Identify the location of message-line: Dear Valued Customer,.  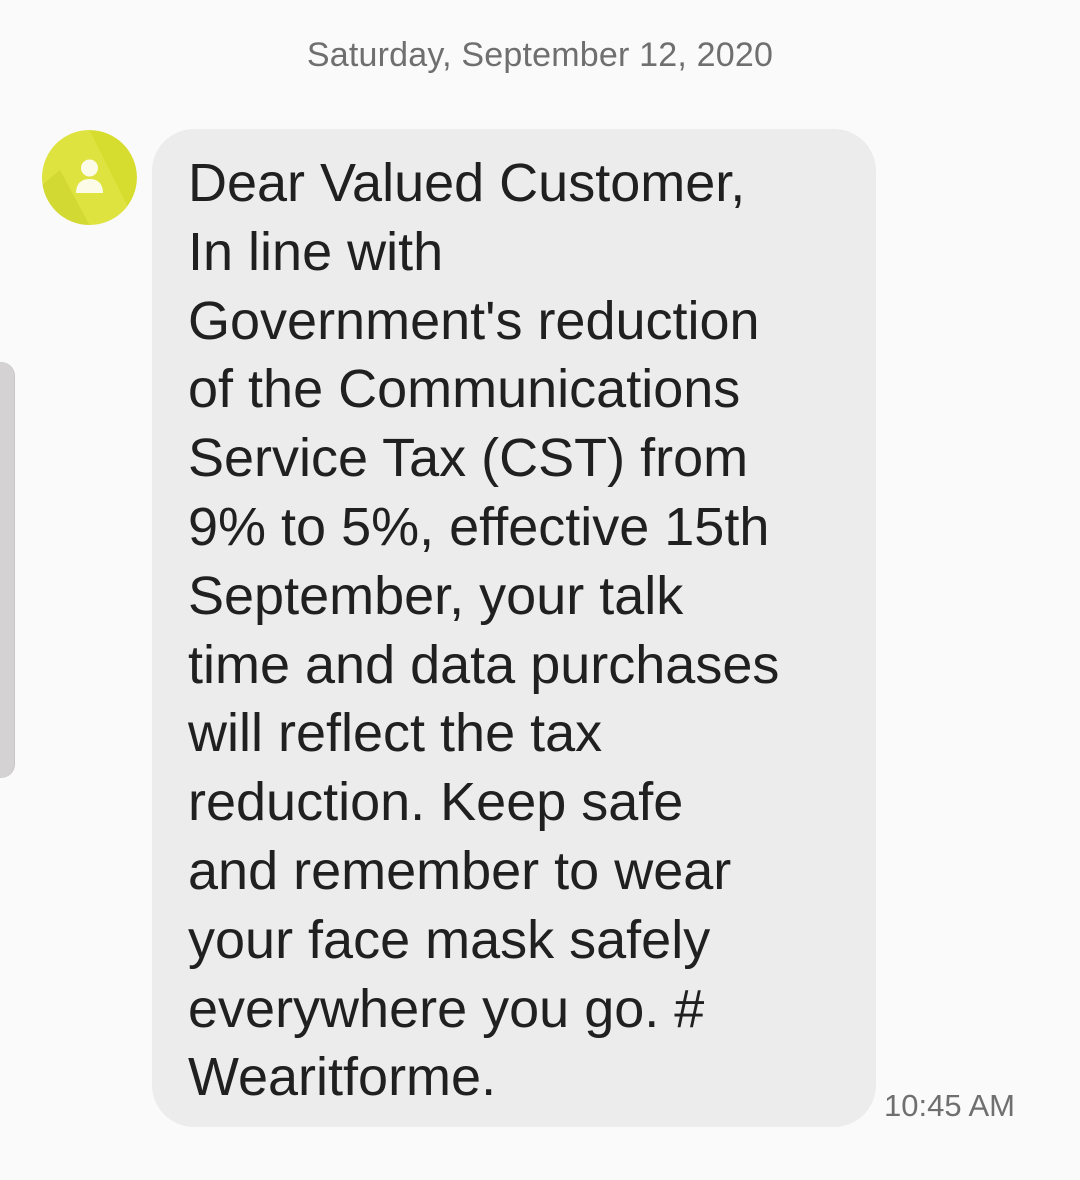
(467, 183).